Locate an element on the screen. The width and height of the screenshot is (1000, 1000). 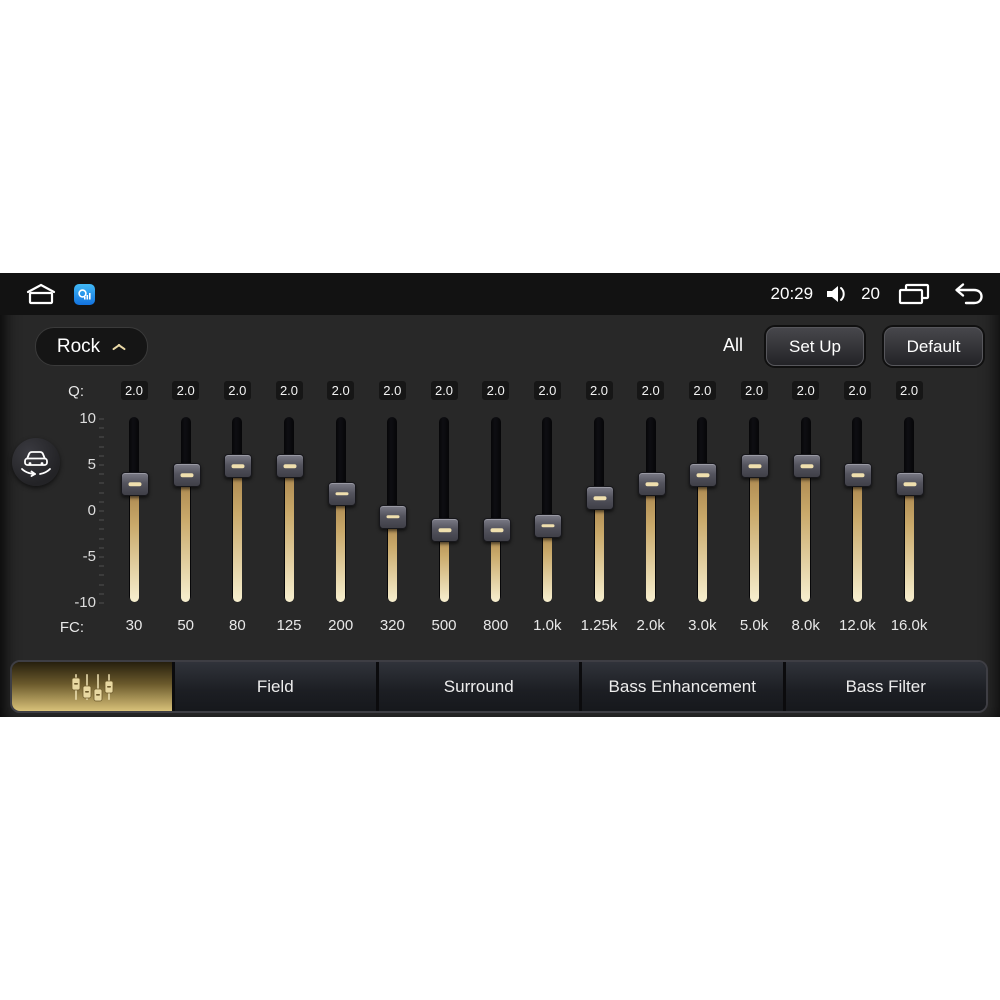
fc-label-30: 30 is located at coordinates (134, 625).